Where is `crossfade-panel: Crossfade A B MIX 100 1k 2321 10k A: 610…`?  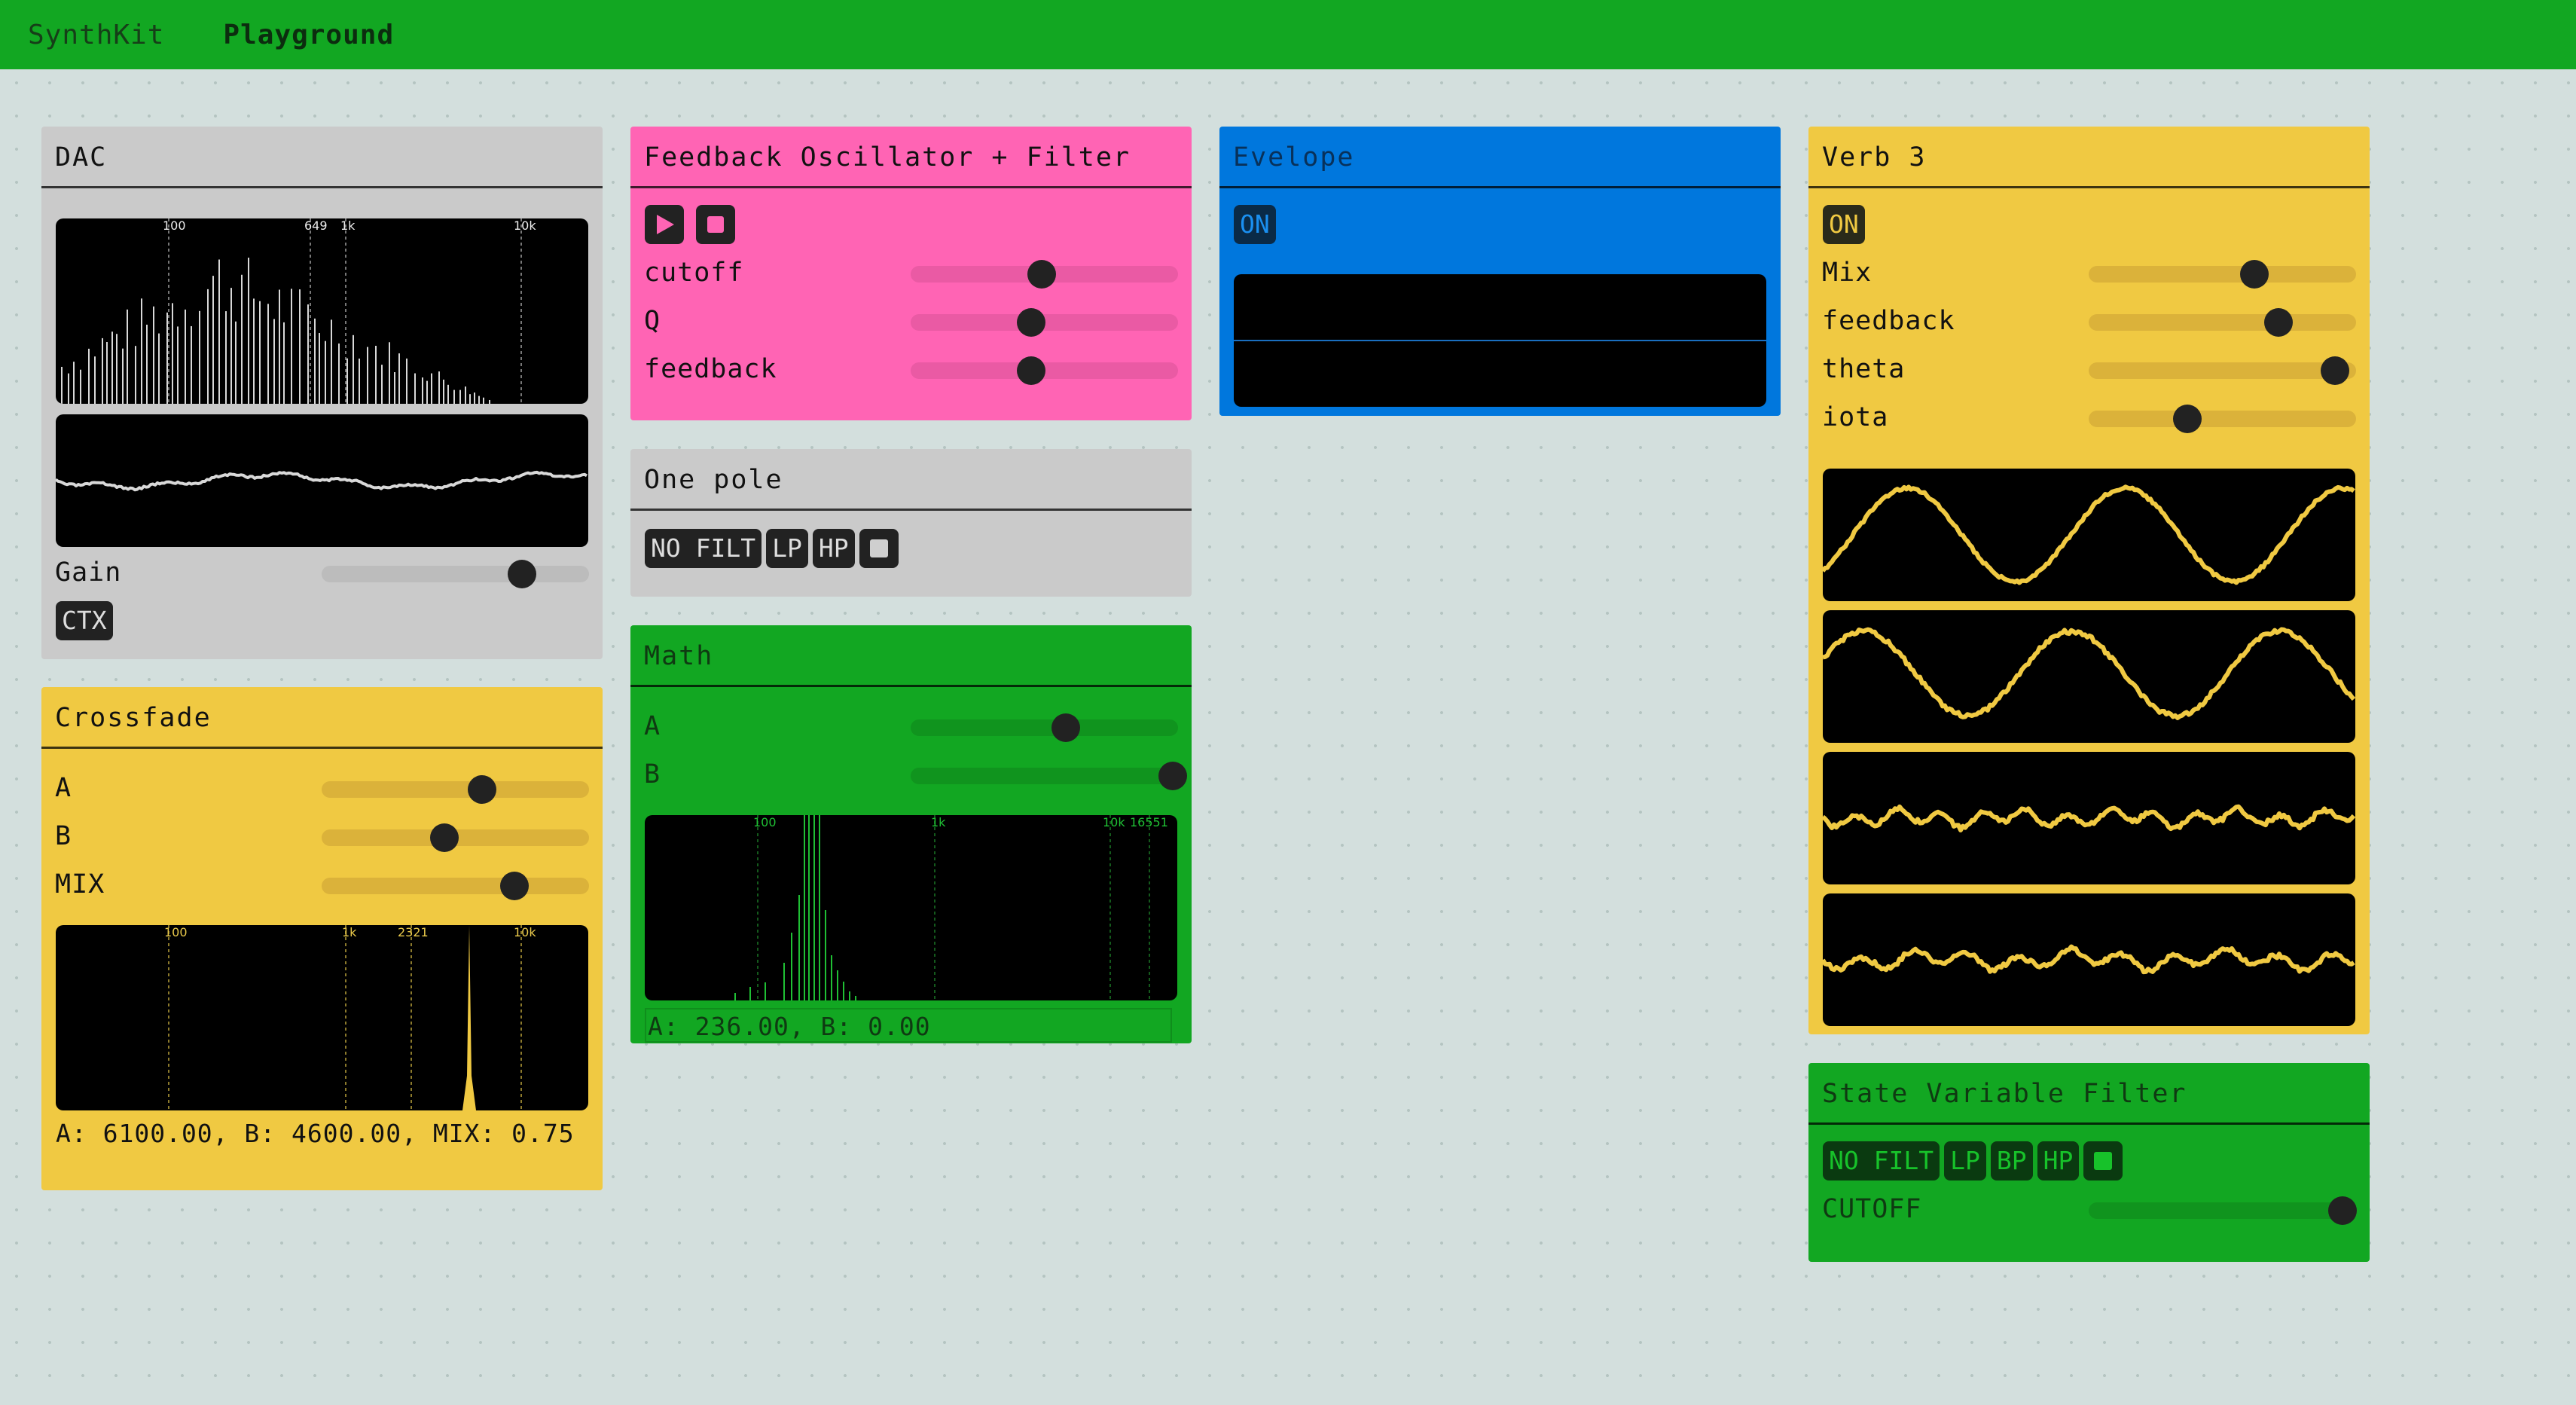 crossfade-panel: Crossfade A B MIX 100 1k 2321 10k A: 610… is located at coordinates (322, 938).